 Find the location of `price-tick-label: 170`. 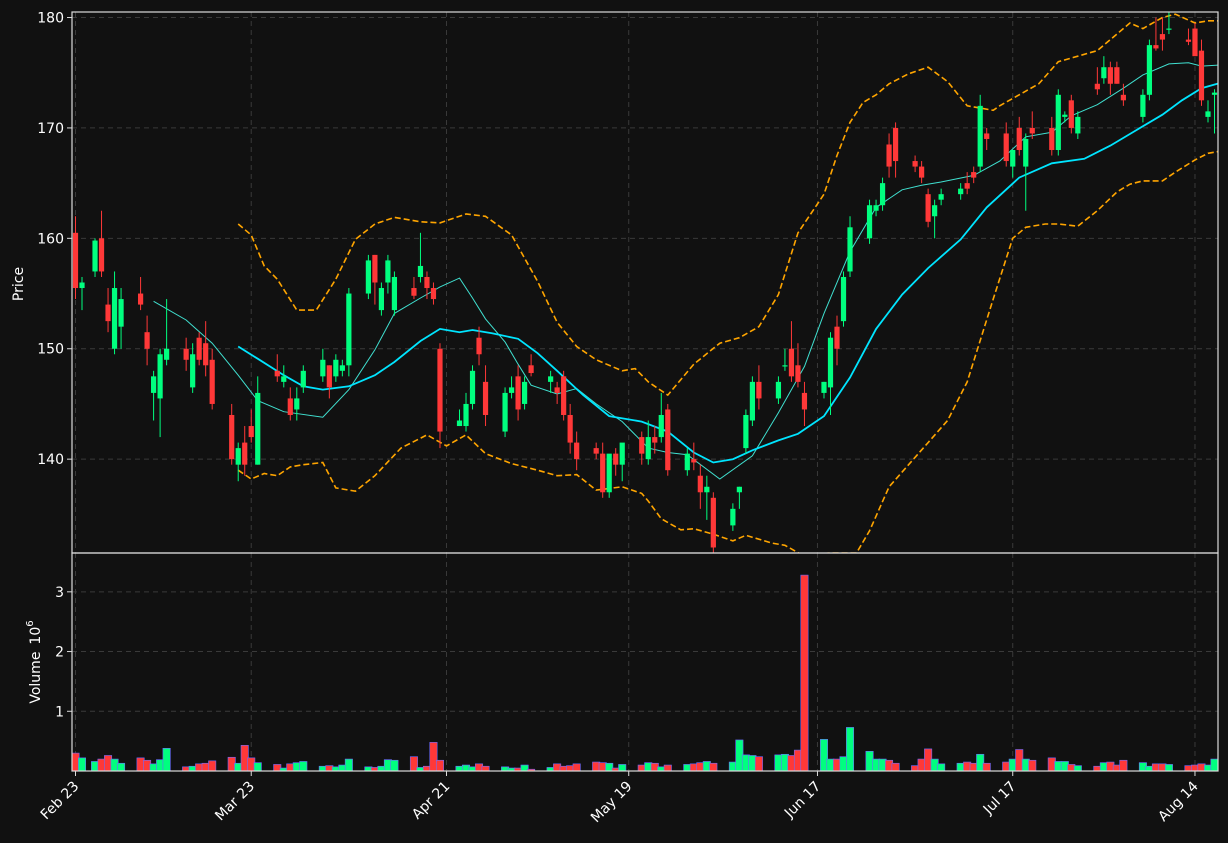

price-tick-label: 170 is located at coordinates (50, 129).